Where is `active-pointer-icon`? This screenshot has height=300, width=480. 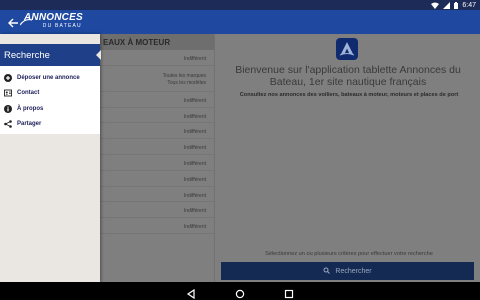 active-pointer-icon is located at coordinates (98, 55).